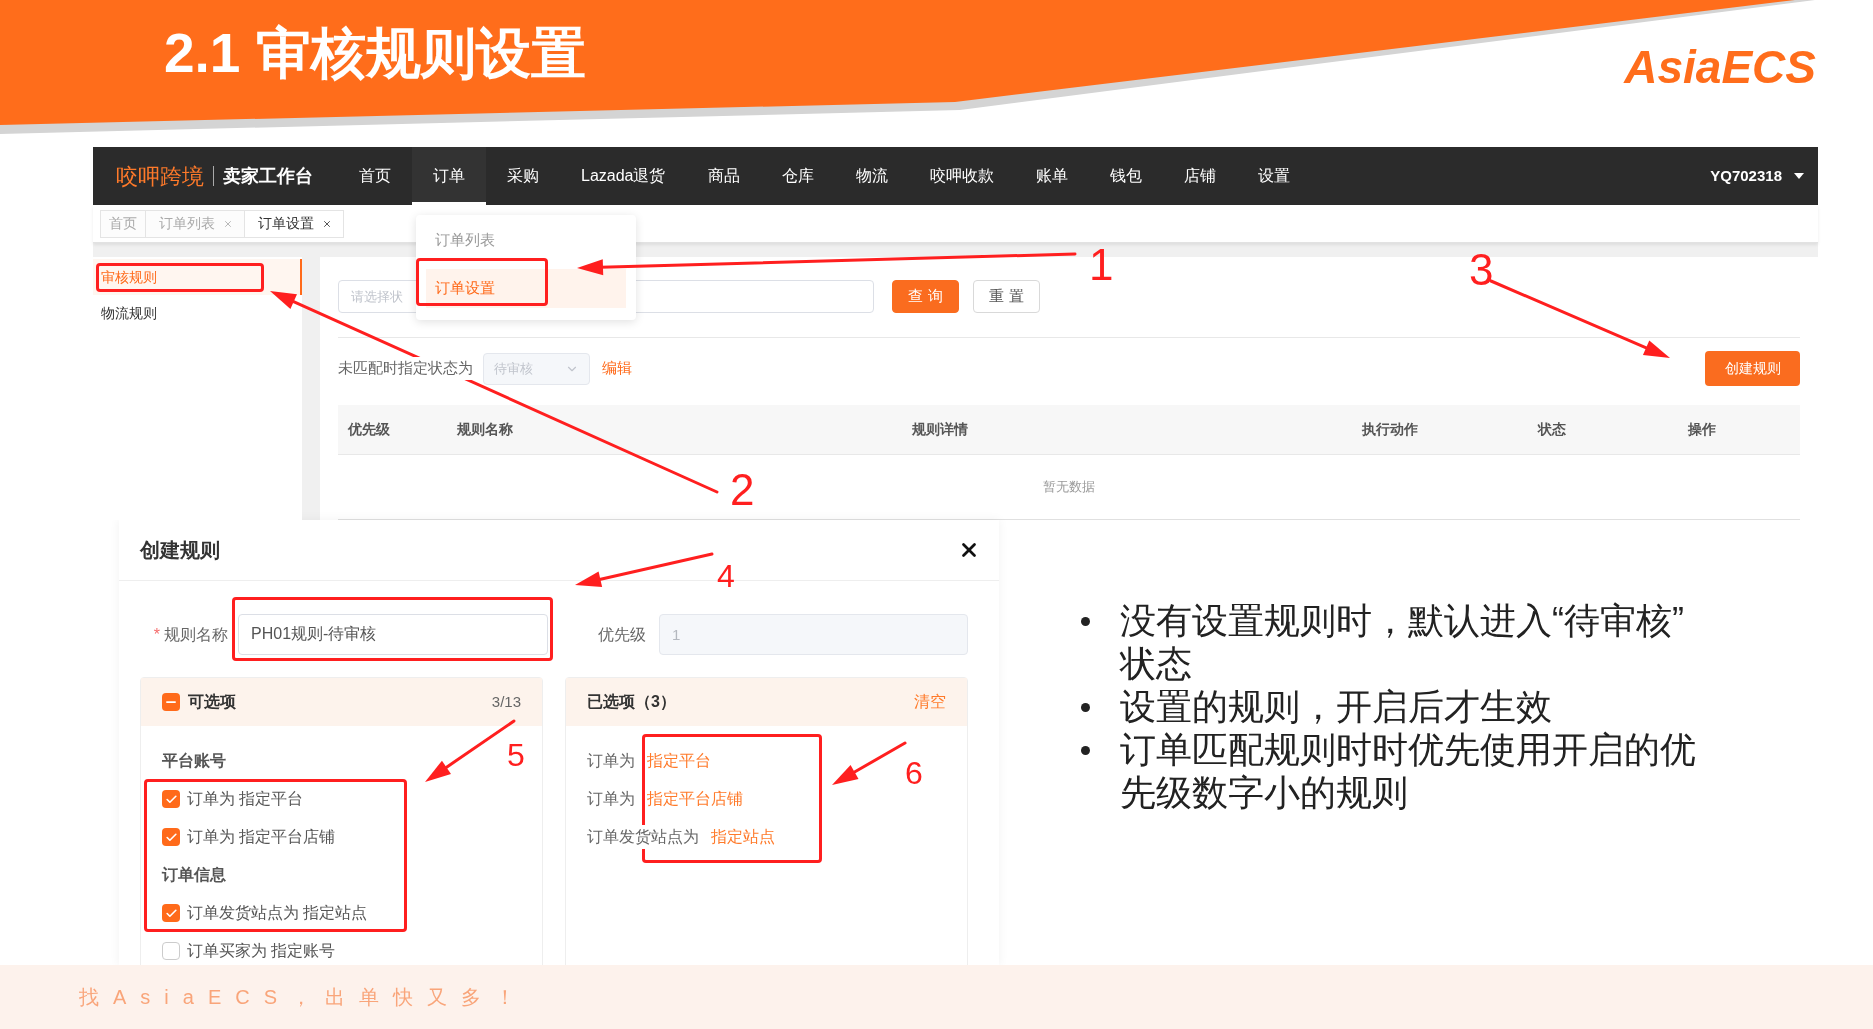 This screenshot has height=1029, width=1873. I want to click on nav-item: 采购, so click(523, 176).